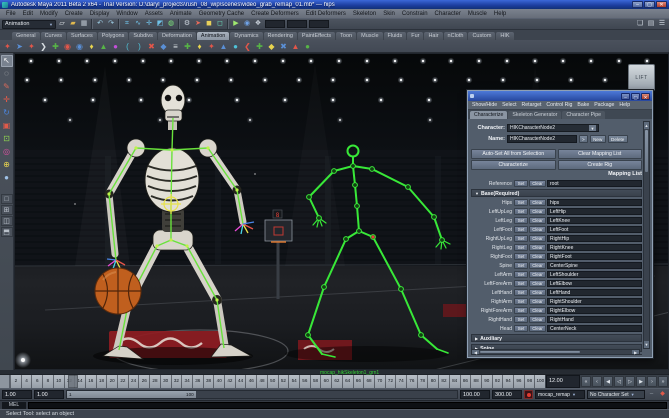 The width and height of the screenshot is (669, 418). What do you see at coordinates (560, 96) in the screenshot?
I see `humanik-title-bar: – ▢ ✕` at bounding box center [560, 96].